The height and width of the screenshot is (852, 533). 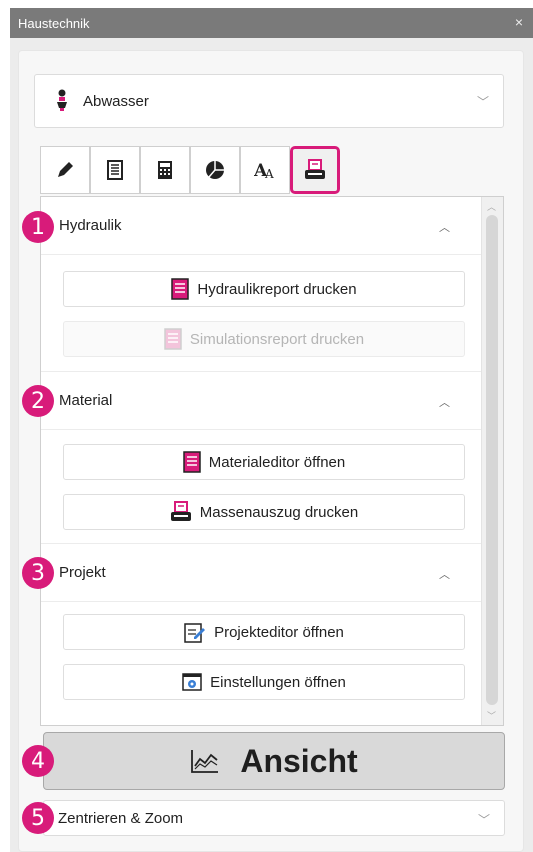 I want to click on tab-text: AA, so click(x=265, y=170).